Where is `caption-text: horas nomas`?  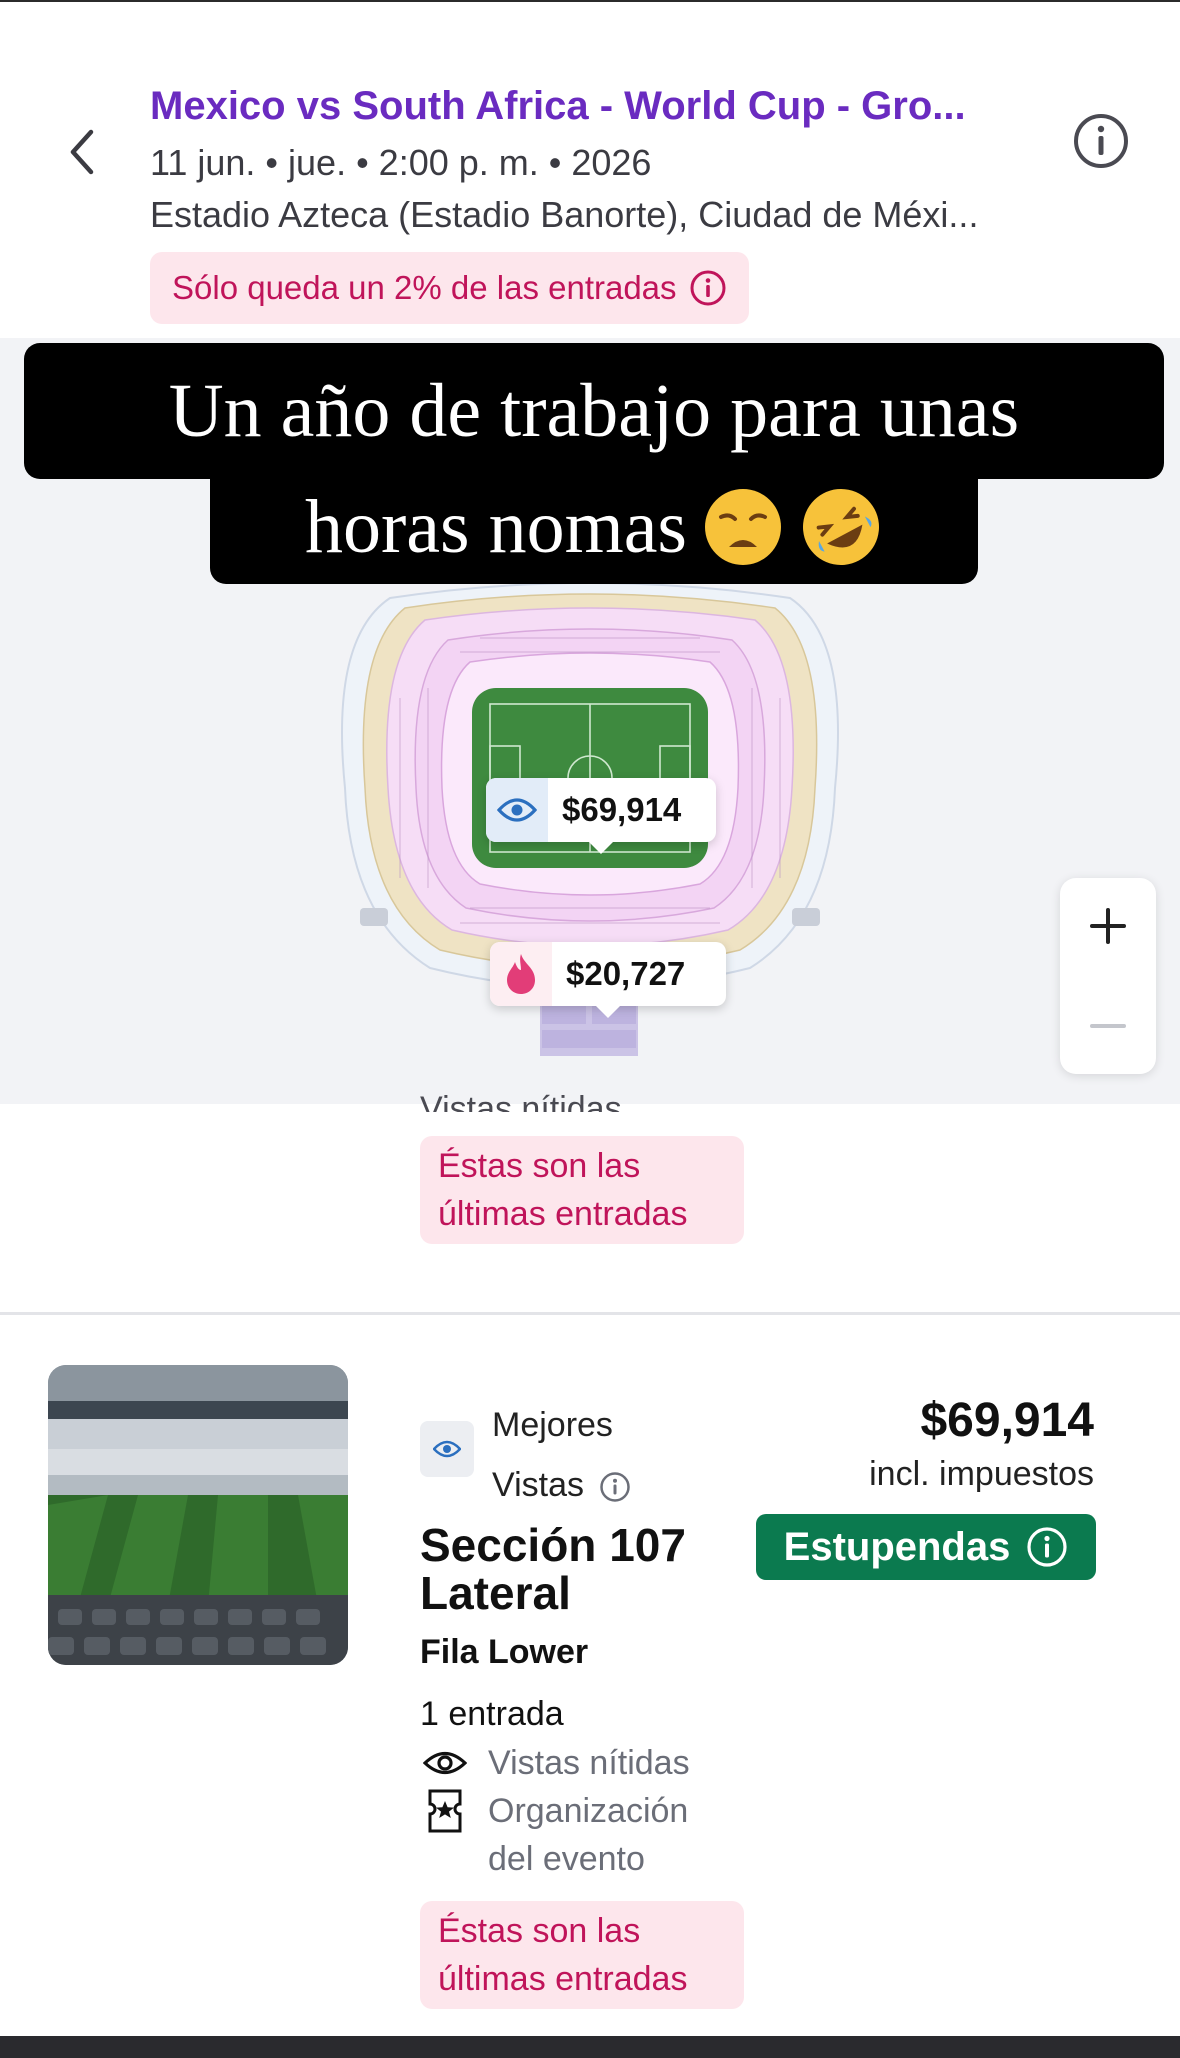 caption-text: horas nomas is located at coordinates (496, 526).